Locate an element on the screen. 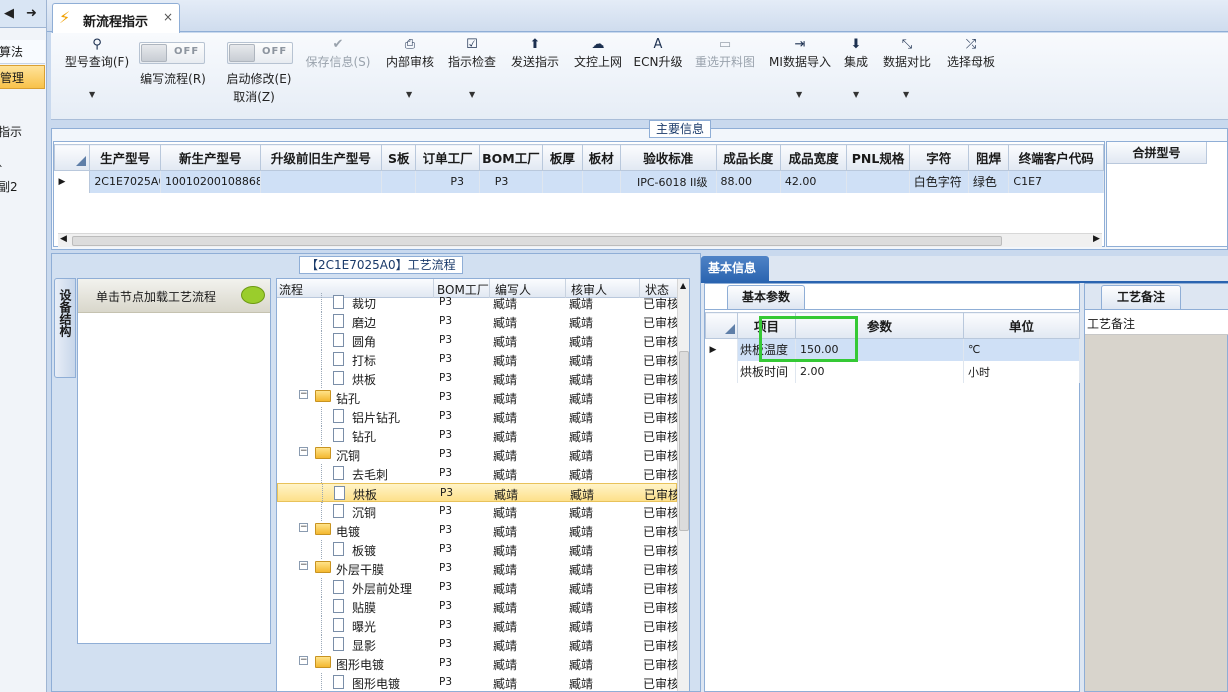 The width and height of the screenshot is (1228, 692). flow-node-label: 贴膜 is located at coordinates (364, 608).